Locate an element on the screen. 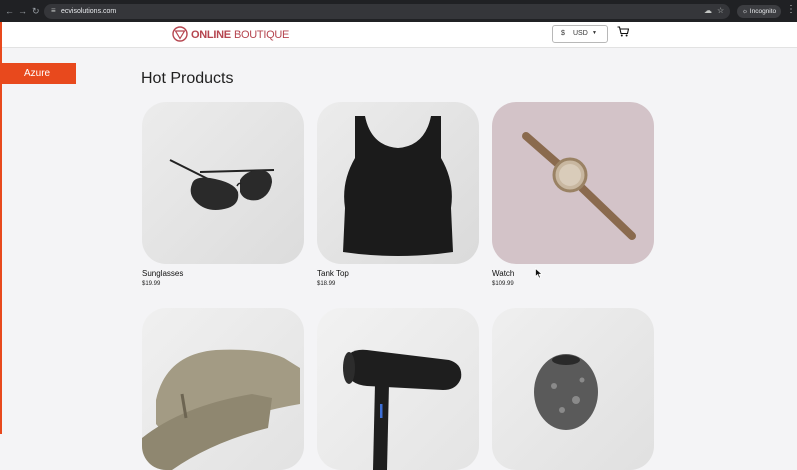  sunglasses-image is located at coordinates (223, 183).